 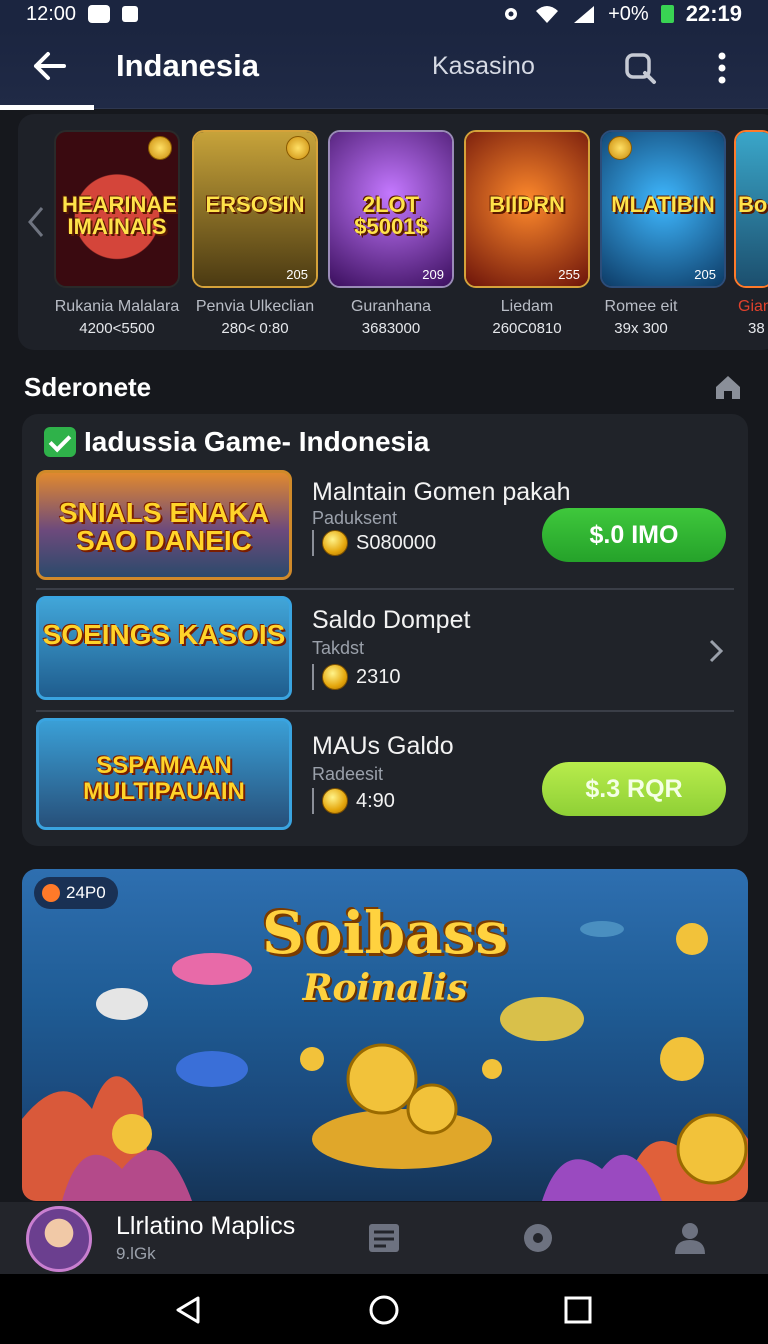 I want to click on game-name: Rukania Malalara, so click(x=117, y=306).